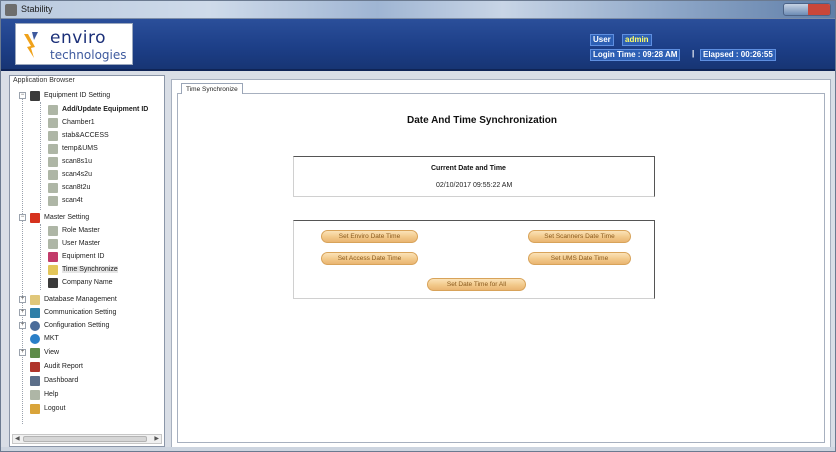 The image size is (836, 452). I want to click on tree-item-scan8s1u: scan8s1u, so click(70, 161).